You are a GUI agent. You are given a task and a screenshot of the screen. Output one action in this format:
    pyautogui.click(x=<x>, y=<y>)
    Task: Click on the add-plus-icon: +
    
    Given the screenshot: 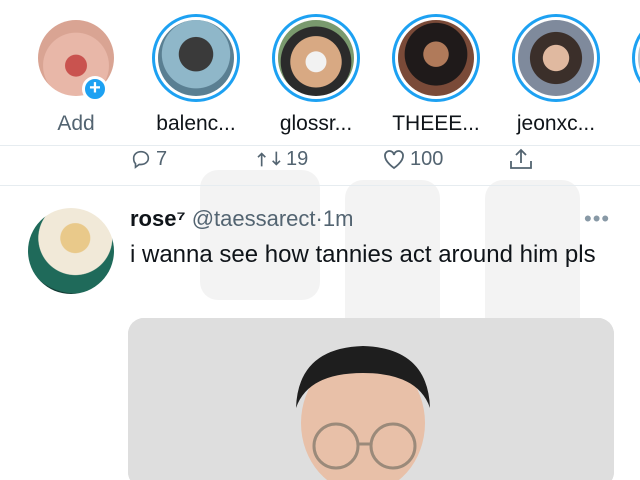 What is the action you would take?
    pyautogui.click(x=95, y=89)
    